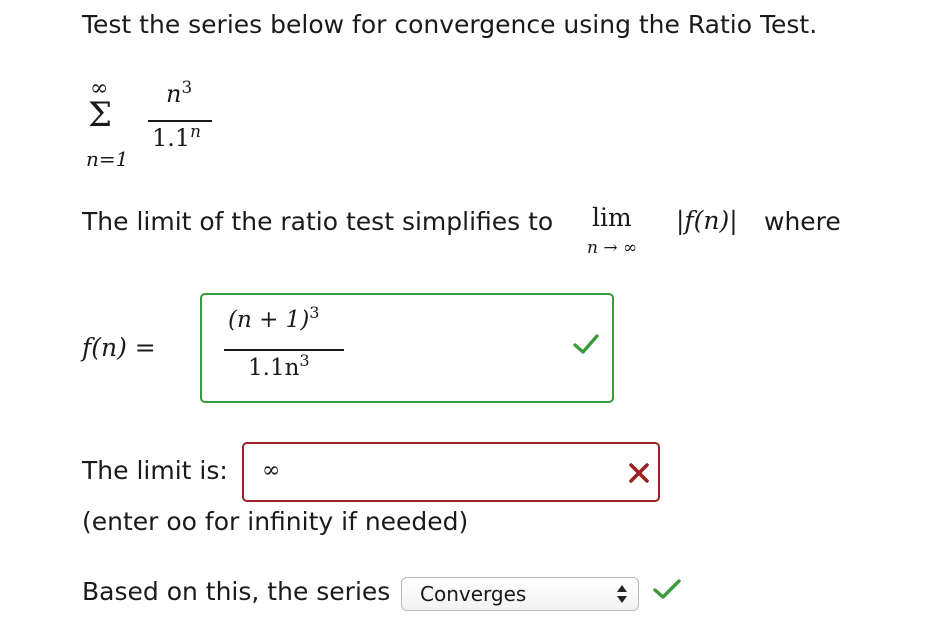  I want to click on conclusion-label: Based on this, the series, so click(236, 591).